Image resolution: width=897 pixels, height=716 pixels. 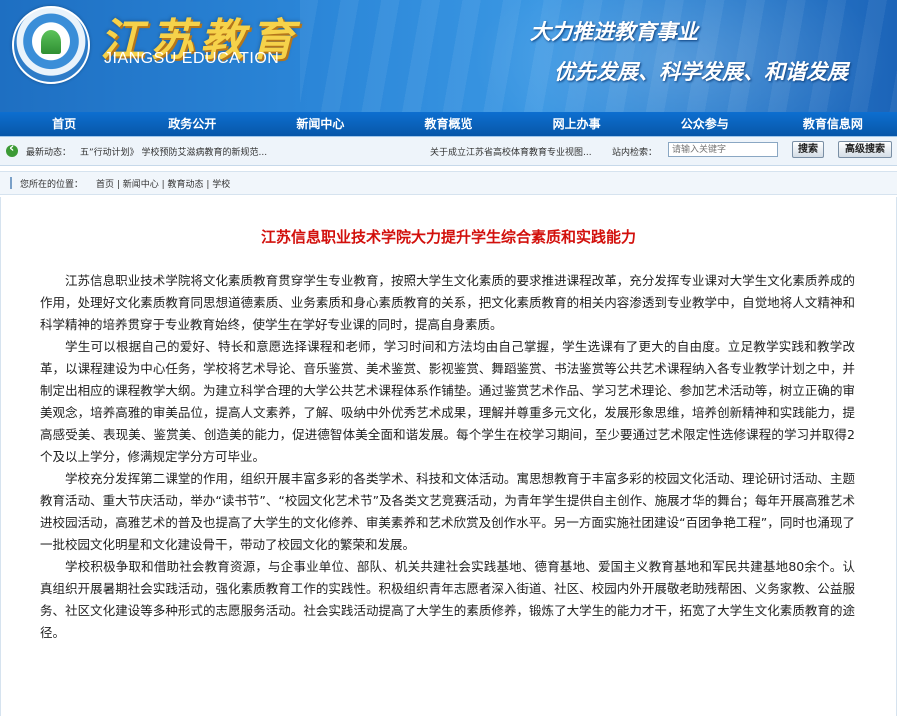 I want to click on main-nav: 首页 政务公开 新闻中心 教育概览 网上办事 公众参与 教育信息网, so click(x=448, y=124).